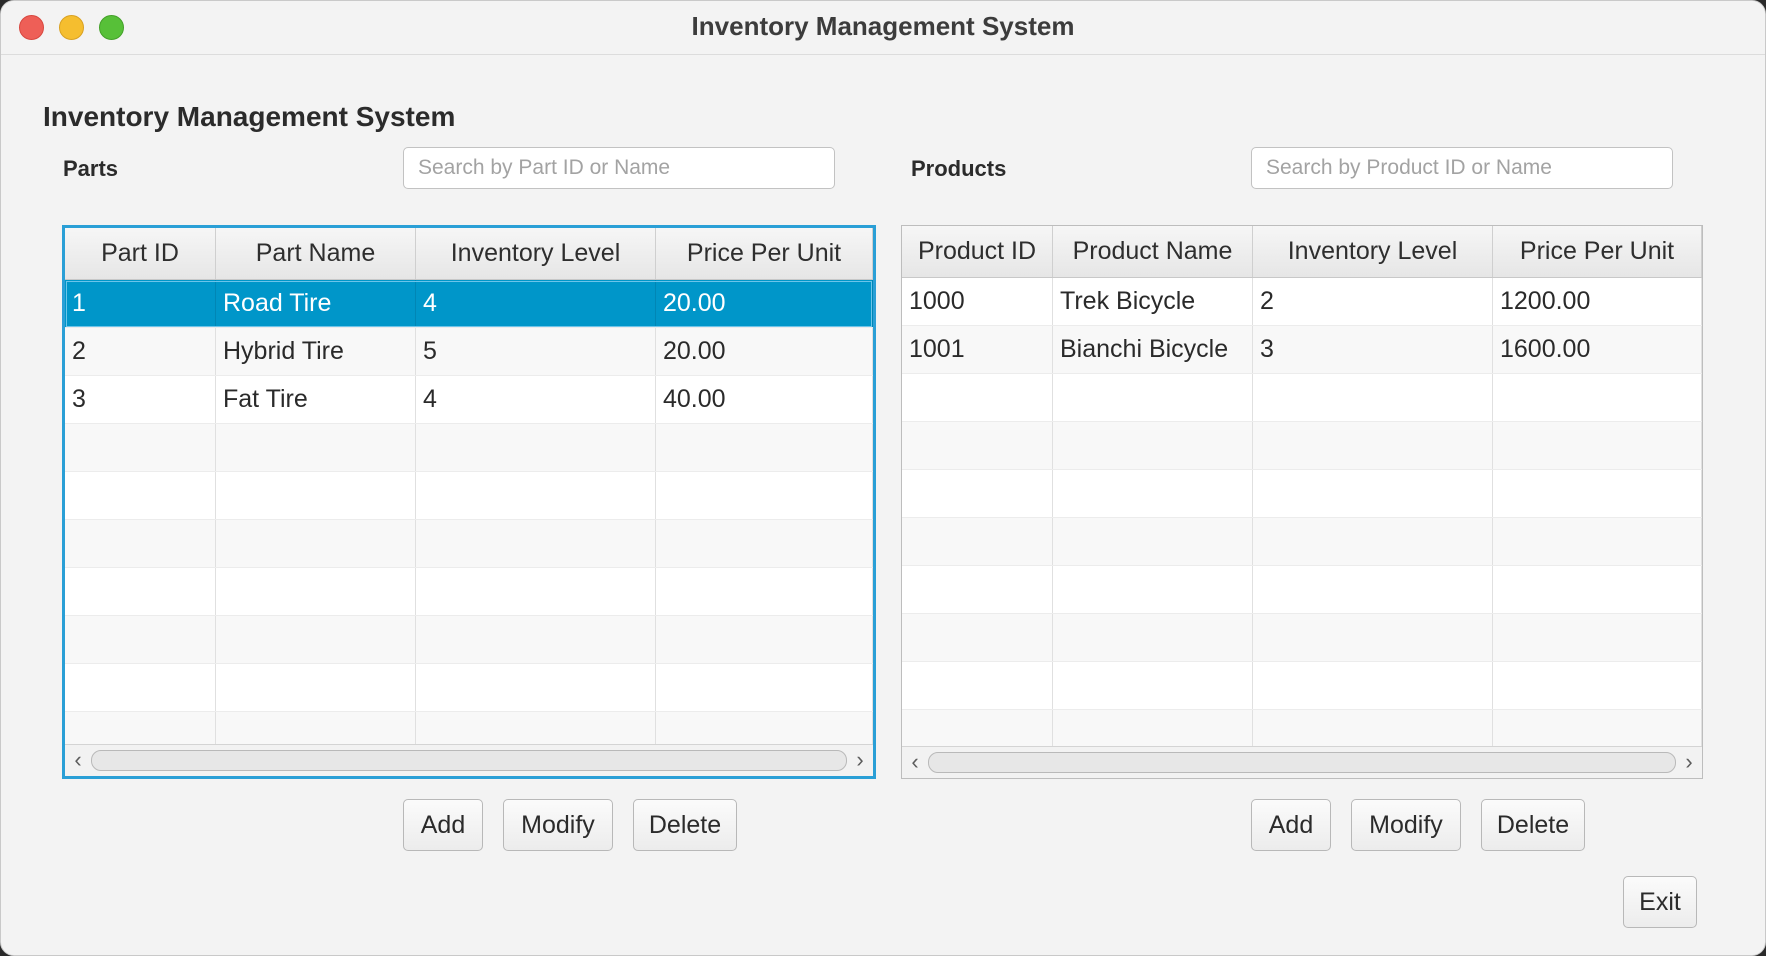 The image size is (1766, 956). Describe the element at coordinates (1660, 902) in the screenshot. I see `exit-button: Exit` at that location.